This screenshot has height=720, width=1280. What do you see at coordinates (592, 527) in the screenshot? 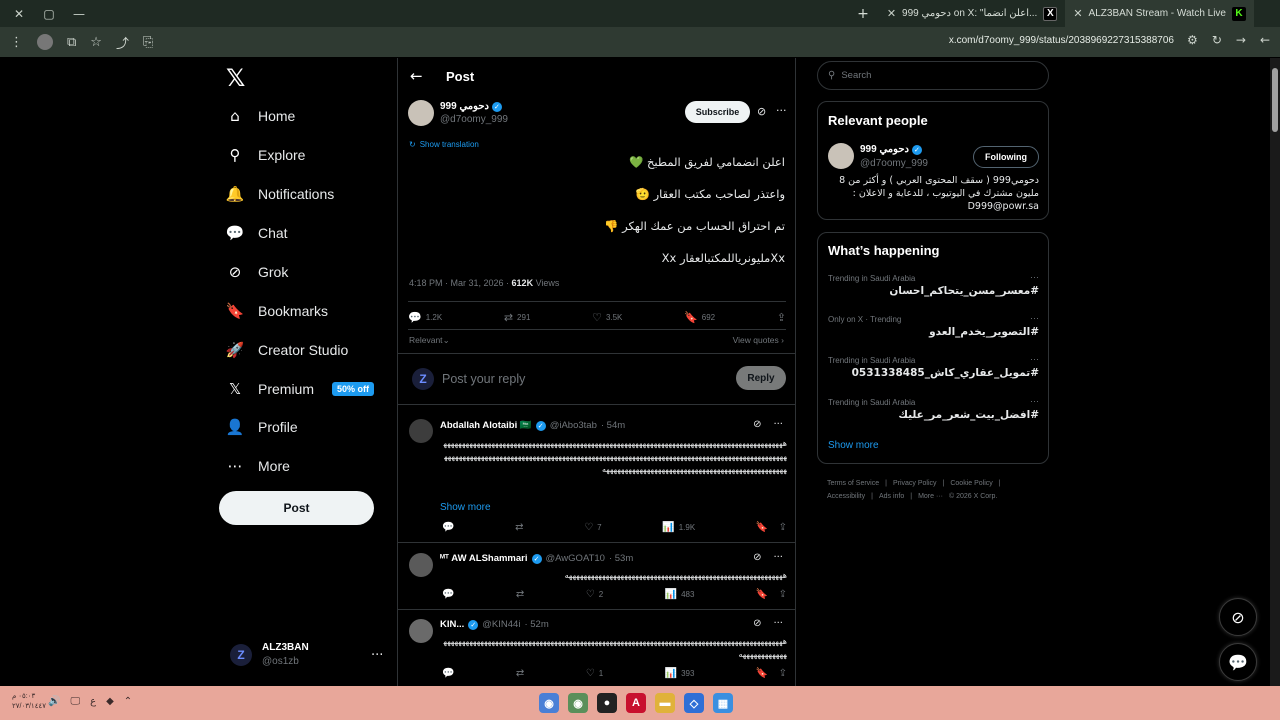
I see `like-action: ♡ 7` at bounding box center [592, 527].